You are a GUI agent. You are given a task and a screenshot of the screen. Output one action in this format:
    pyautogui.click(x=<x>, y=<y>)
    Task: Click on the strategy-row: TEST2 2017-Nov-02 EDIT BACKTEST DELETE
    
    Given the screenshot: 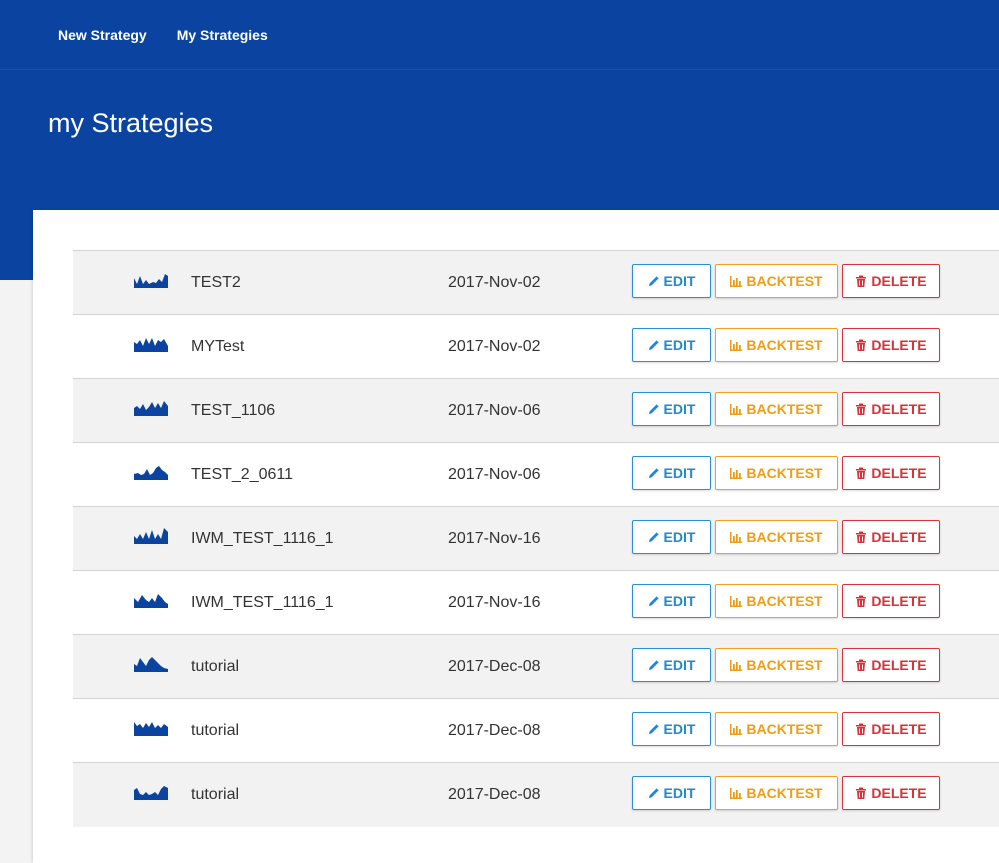 What is the action you would take?
    pyautogui.click(x=536, y=283)
    